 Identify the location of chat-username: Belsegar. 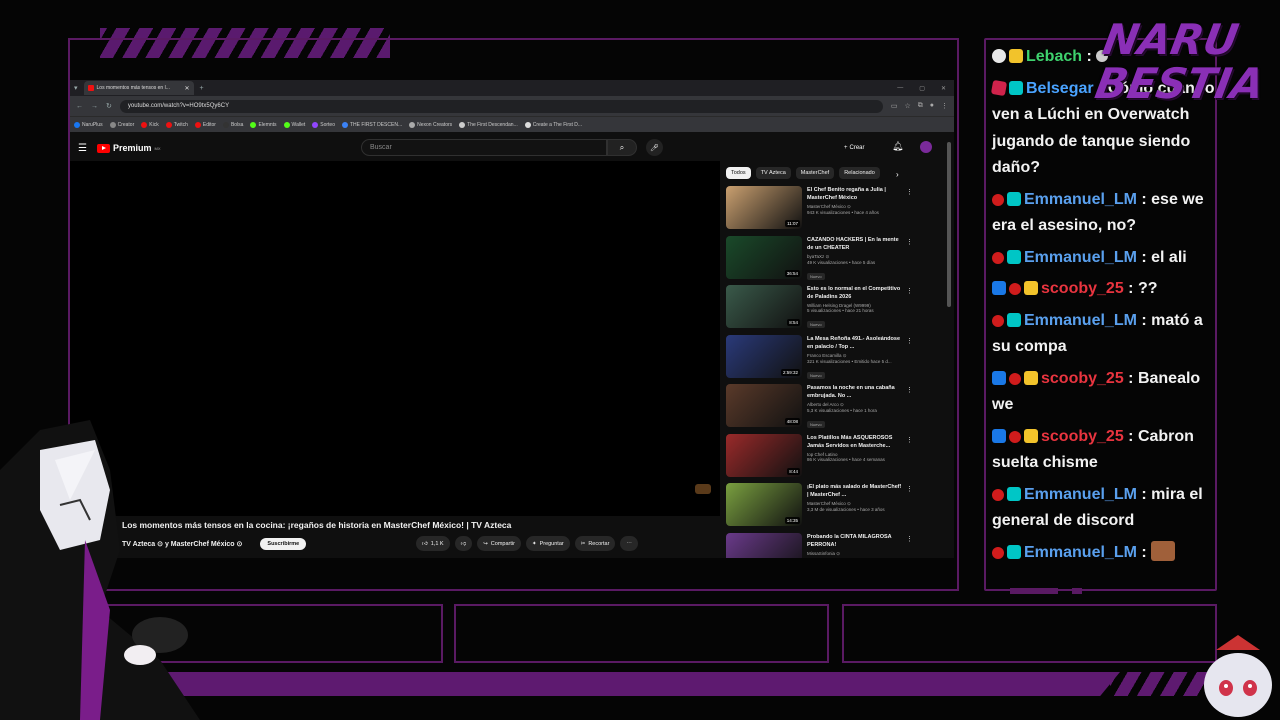
(1060, 88).